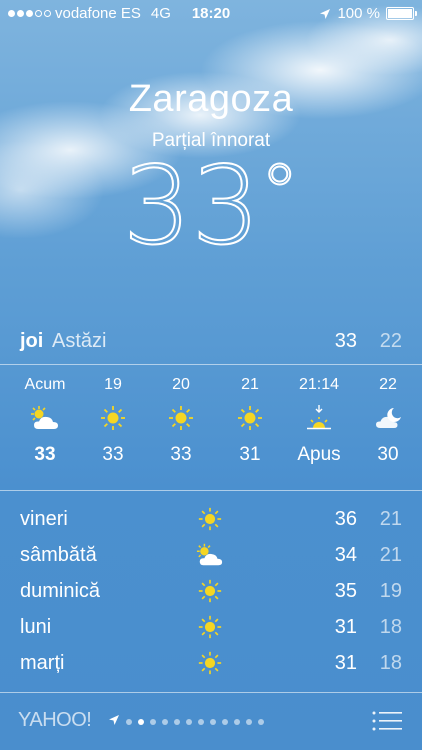  I want to click on today-label: Astăzi, so click(79, 341).